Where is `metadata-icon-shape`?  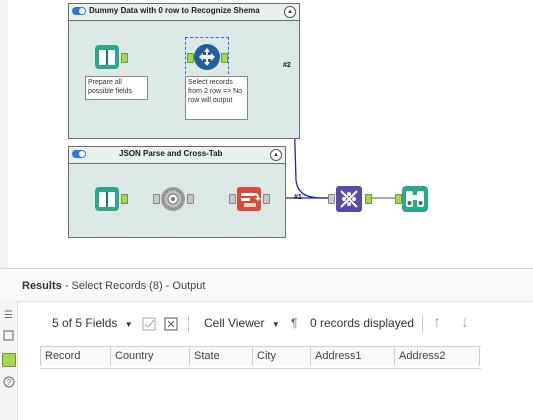 metadata-icon-shape is located at coordinates (8, 335).